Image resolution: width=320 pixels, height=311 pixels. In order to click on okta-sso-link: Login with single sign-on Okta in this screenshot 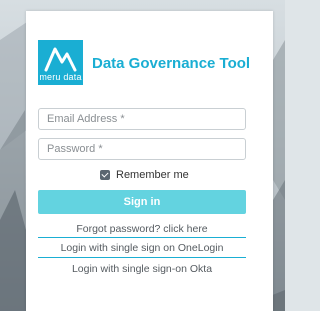, I will do `click(142, 269)`.